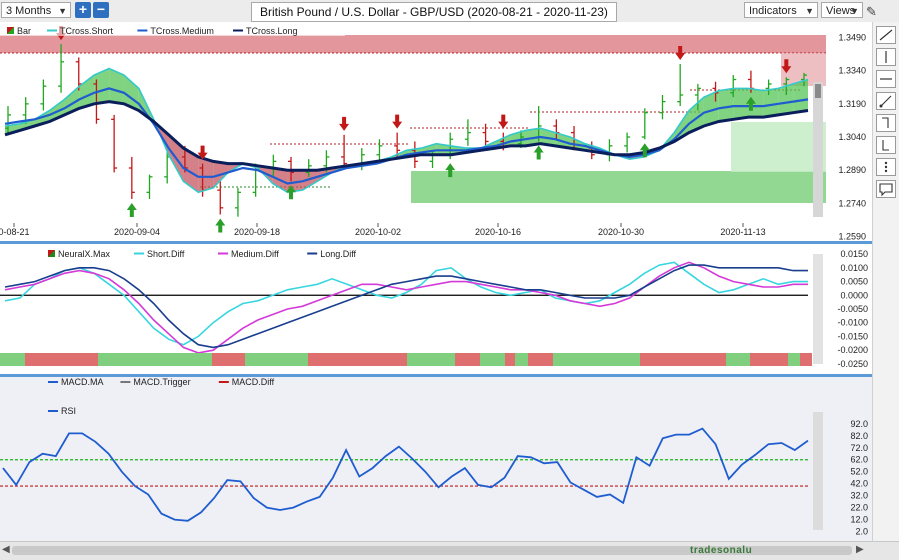 This screenshot has width=899, height=560. I want to click on rsi-tick-label: 2.0, so click(861, 532).